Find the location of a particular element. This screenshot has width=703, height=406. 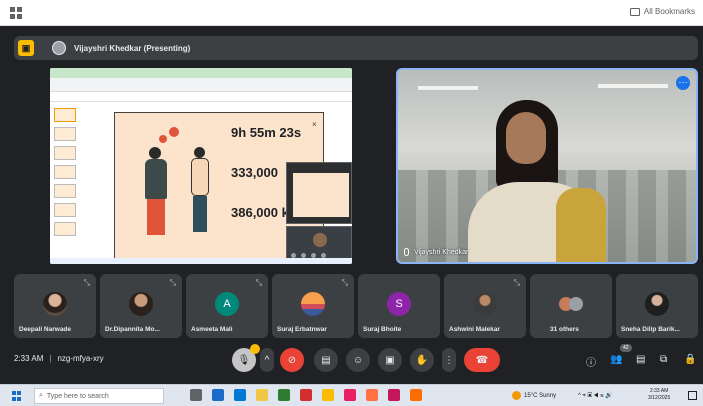

more-options-button: ⋮ is located at coordinates (449, 360).